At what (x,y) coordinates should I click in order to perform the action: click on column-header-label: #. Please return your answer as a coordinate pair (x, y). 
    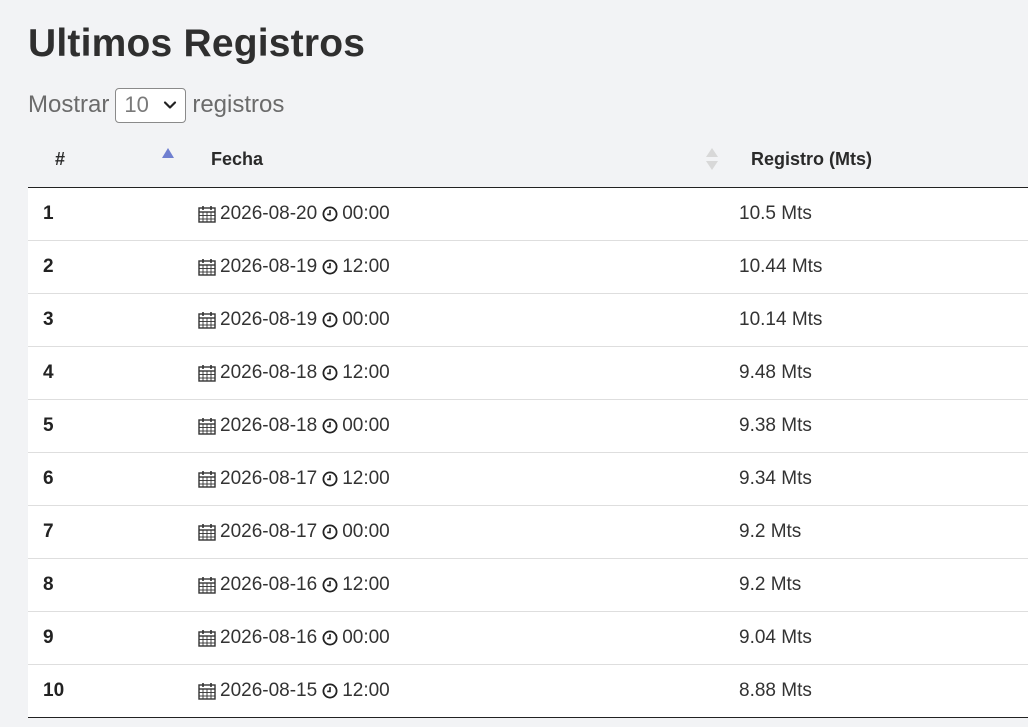
    Looking at the image, I should click on (60, 159).